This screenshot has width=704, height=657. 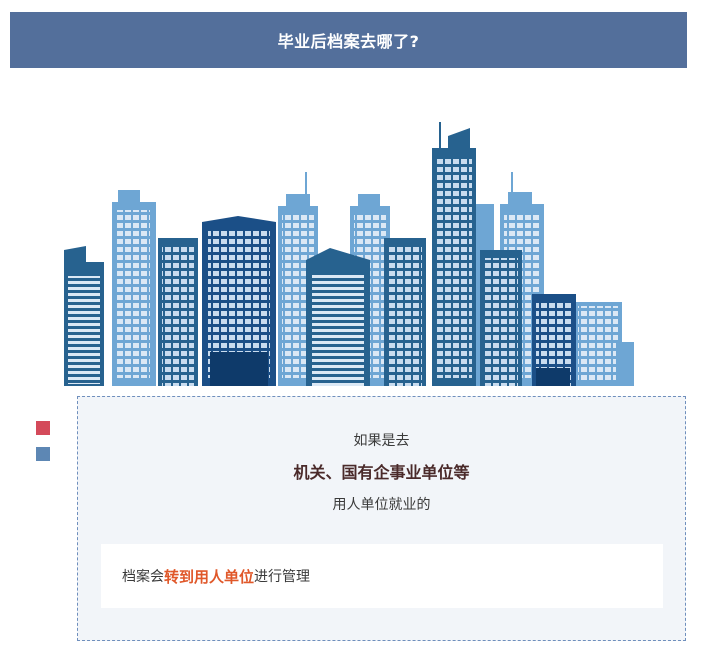 What do you see at coordinates (282, 577) in the screenshot?
I see `note-text-after: 进行管理` at bounding box center [282, 577].